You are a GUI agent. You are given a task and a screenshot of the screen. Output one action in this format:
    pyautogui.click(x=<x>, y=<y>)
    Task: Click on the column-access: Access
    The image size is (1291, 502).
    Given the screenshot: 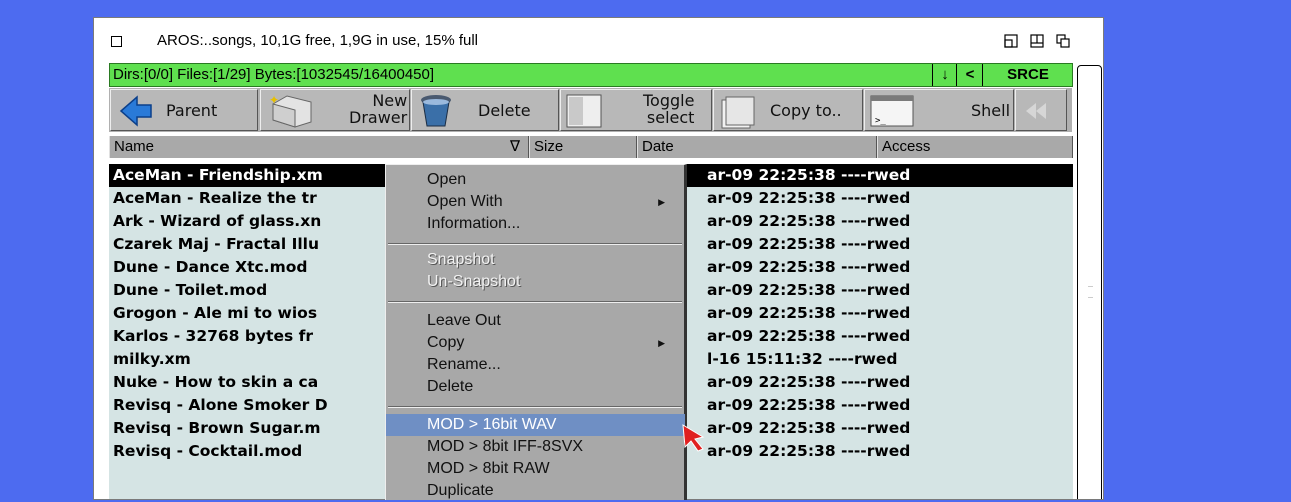 What is the action you would take?
    pyautogui.click(x=975, y=147)
    